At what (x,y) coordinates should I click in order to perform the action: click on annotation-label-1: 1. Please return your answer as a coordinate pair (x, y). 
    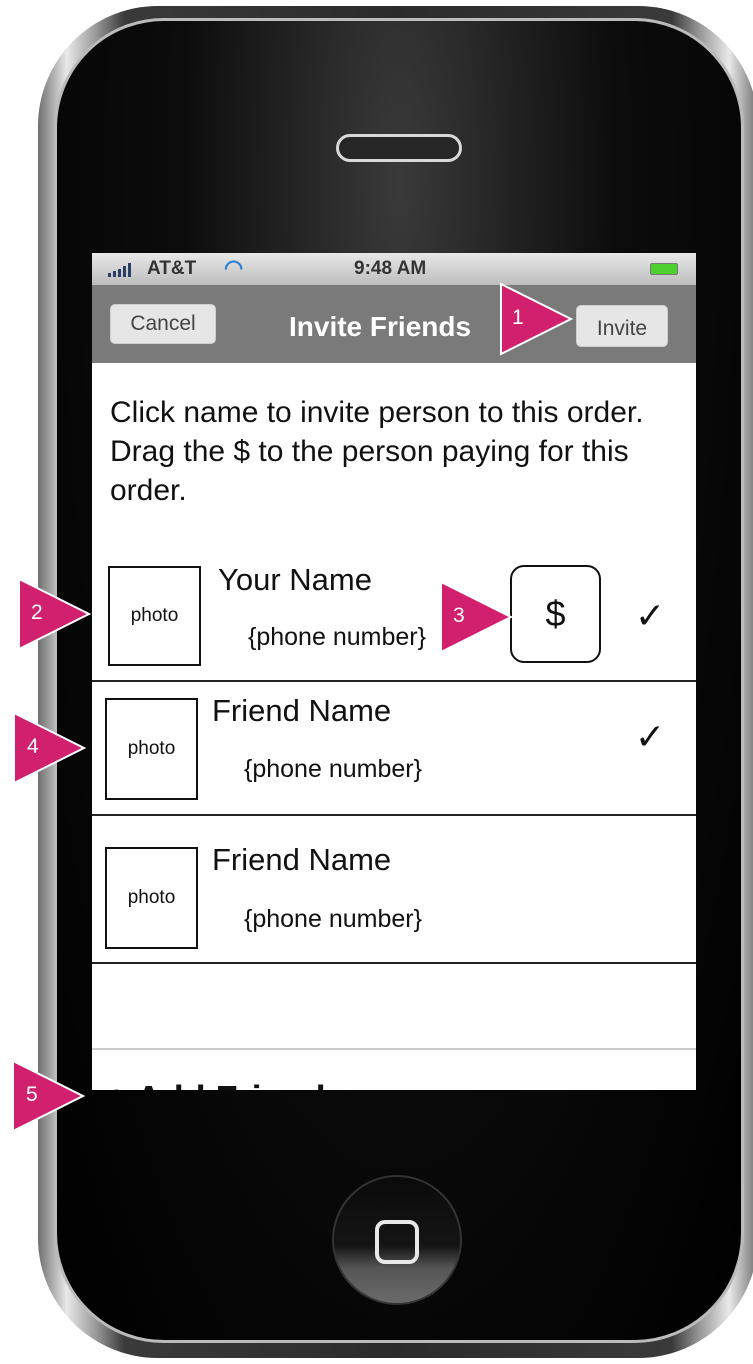
    Looking at the image, I should click on (518, 317).